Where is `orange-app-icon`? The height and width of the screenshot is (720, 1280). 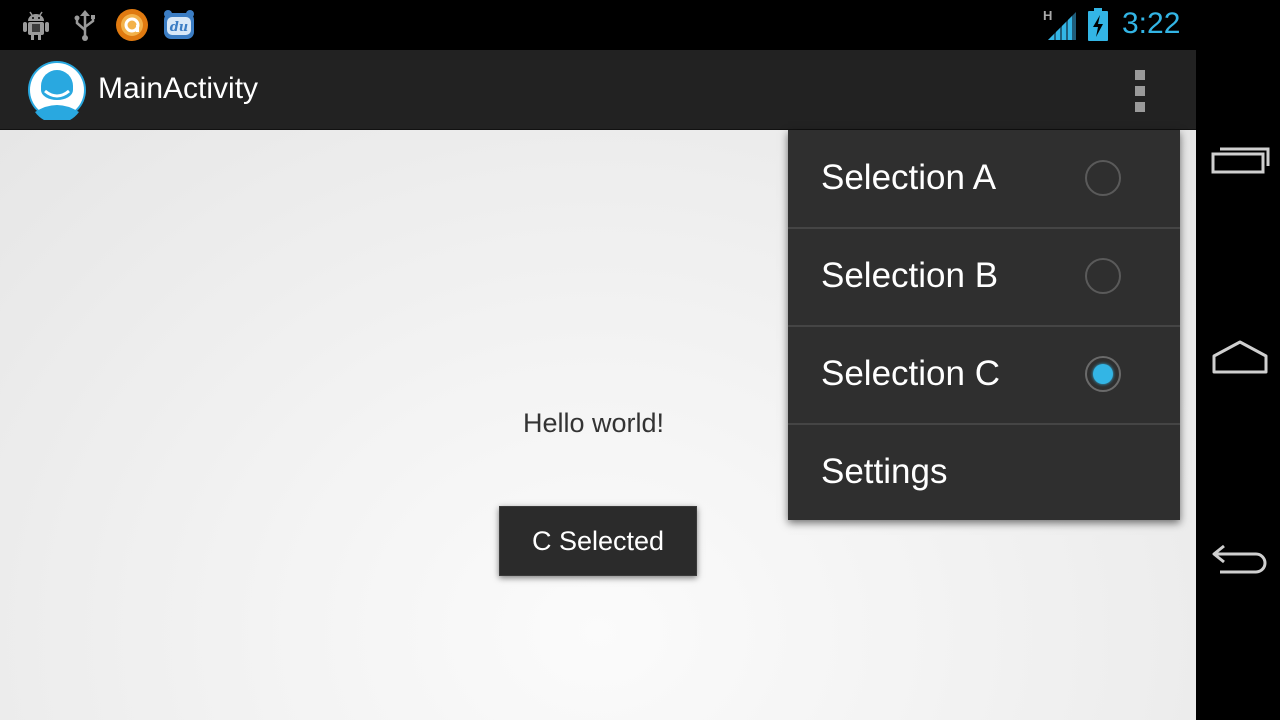
orange-app-icon is located at coordinates (132, 25).